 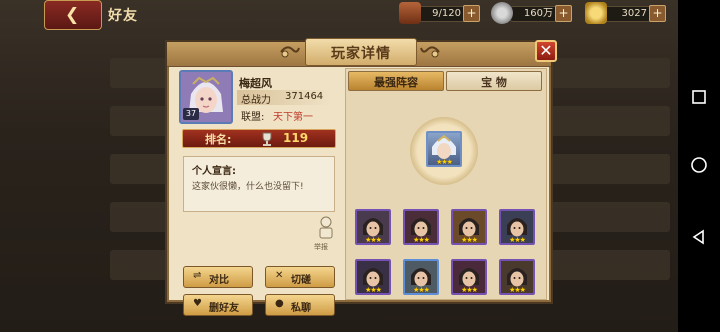 What do you see at coordinates (502, 13) in the screenshot?
I see `silver-coin-icon` at bounding box center [502, 13].